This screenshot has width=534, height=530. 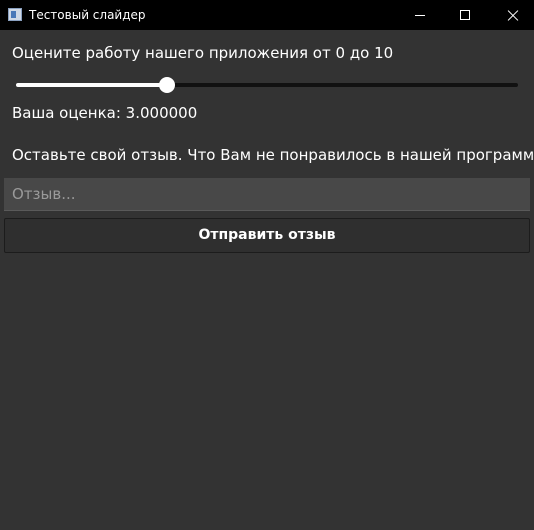 I want to click on title-bar: Тестовый слайдер, so click(x=267, y=15).